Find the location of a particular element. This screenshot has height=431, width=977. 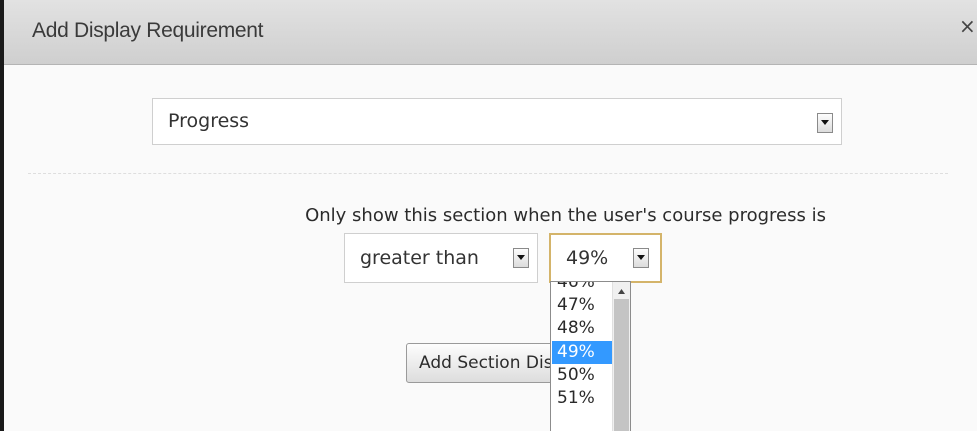

progress-value-dropdown-list: 46% 47% 48% 49% 50% 51% is located at coordinates (590, 356).